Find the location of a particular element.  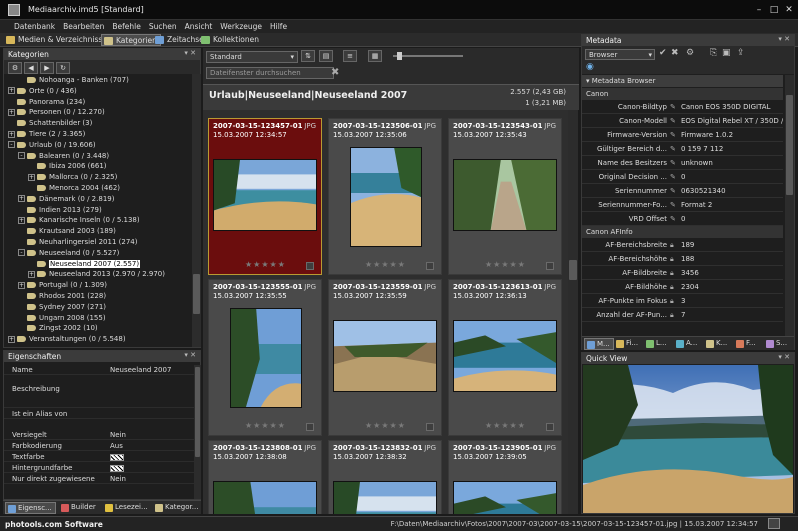

background-color-swatch is located at coordinates (117, 468).